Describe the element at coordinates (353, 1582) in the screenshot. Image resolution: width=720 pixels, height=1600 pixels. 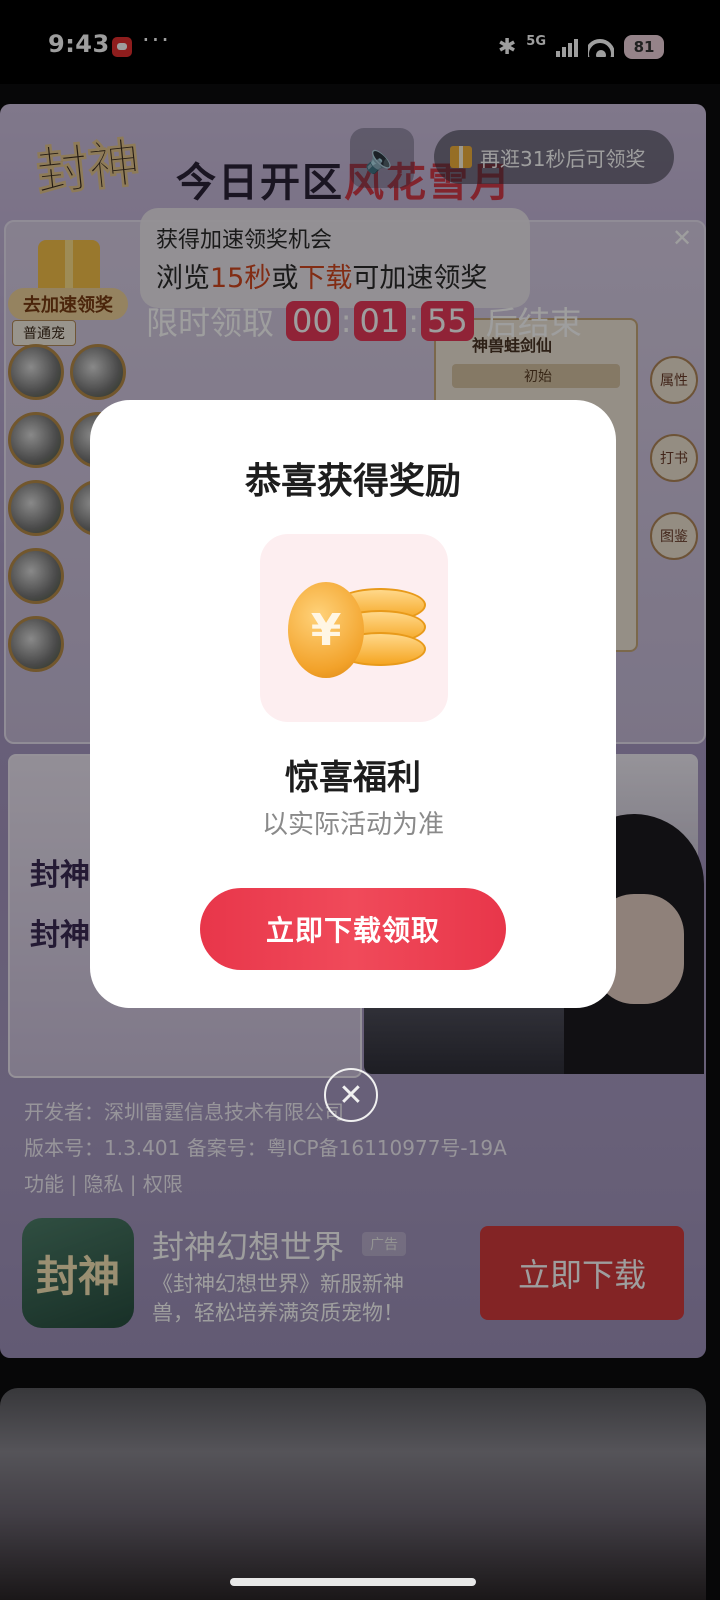
I see `home-indicator` at that location.